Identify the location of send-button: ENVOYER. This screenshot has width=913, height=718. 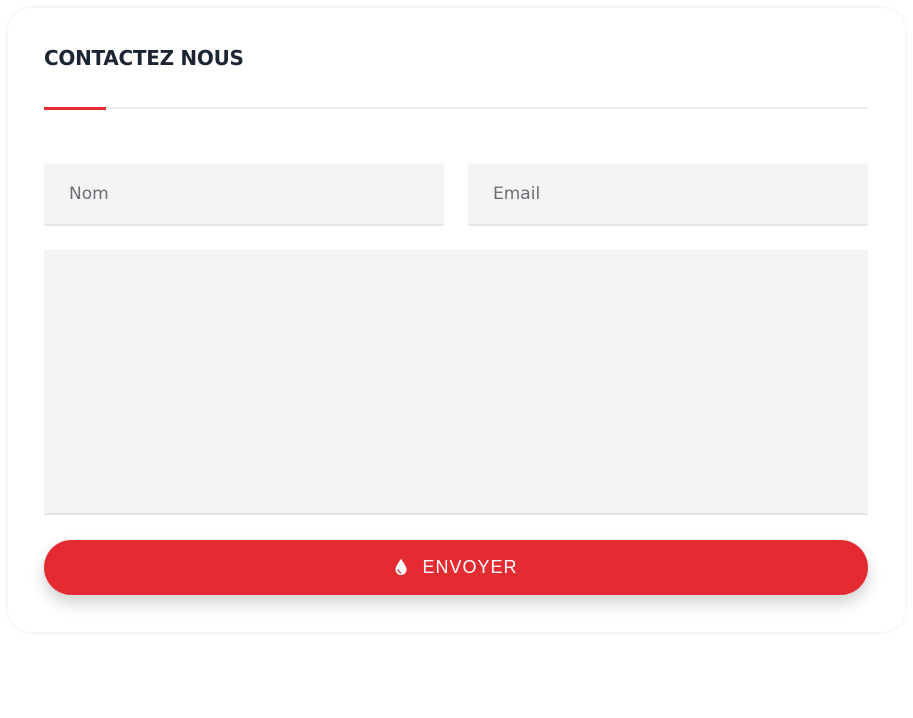
(456, 567).